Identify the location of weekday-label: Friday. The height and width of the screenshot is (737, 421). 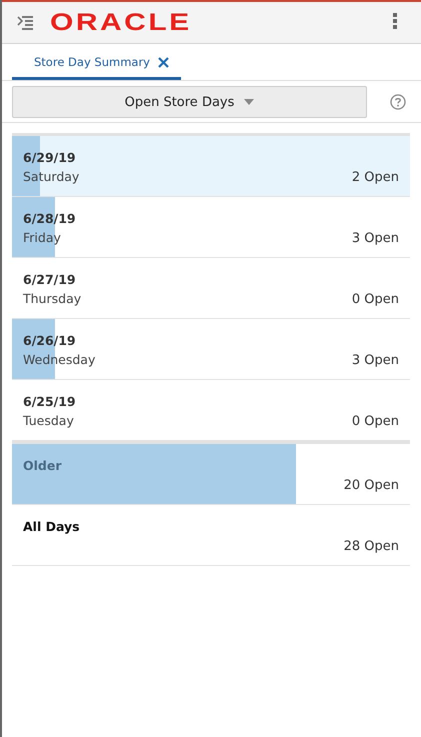
(42, 237).